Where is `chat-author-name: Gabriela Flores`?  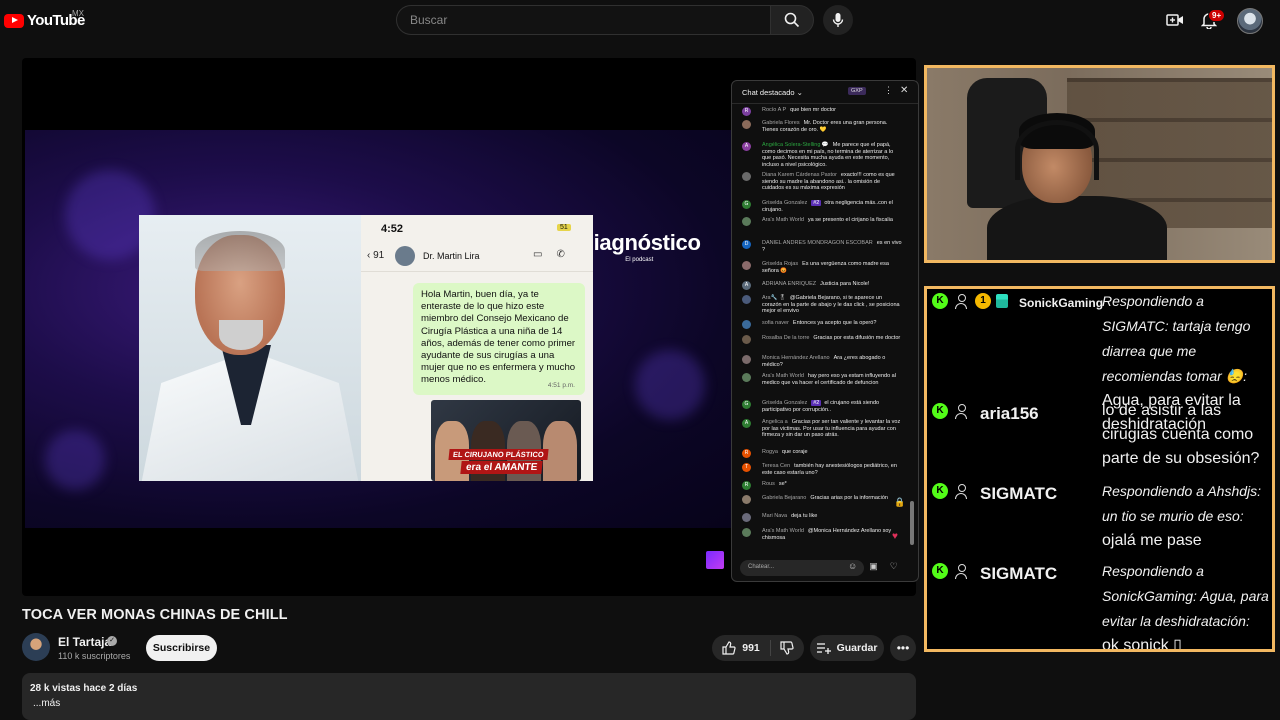 chat-author-name: Gabriela Flores is located at coordinates (781, 123).